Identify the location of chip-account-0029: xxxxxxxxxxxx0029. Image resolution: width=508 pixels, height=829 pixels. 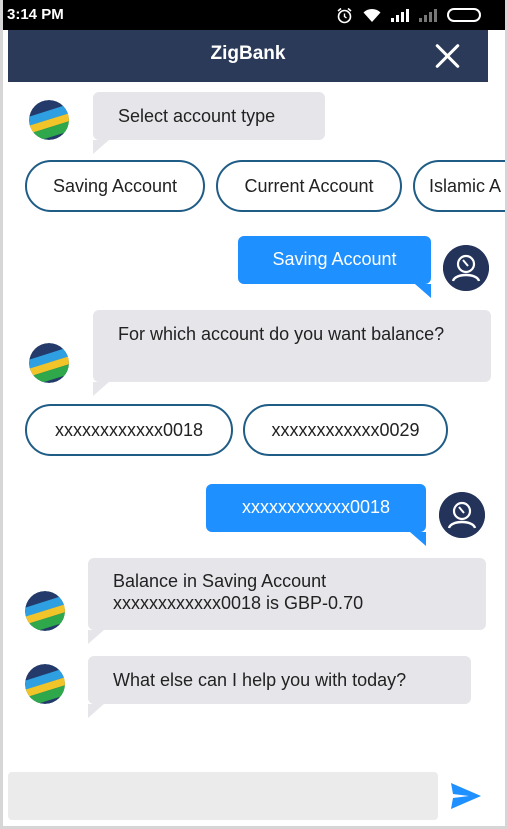
(345, 430).